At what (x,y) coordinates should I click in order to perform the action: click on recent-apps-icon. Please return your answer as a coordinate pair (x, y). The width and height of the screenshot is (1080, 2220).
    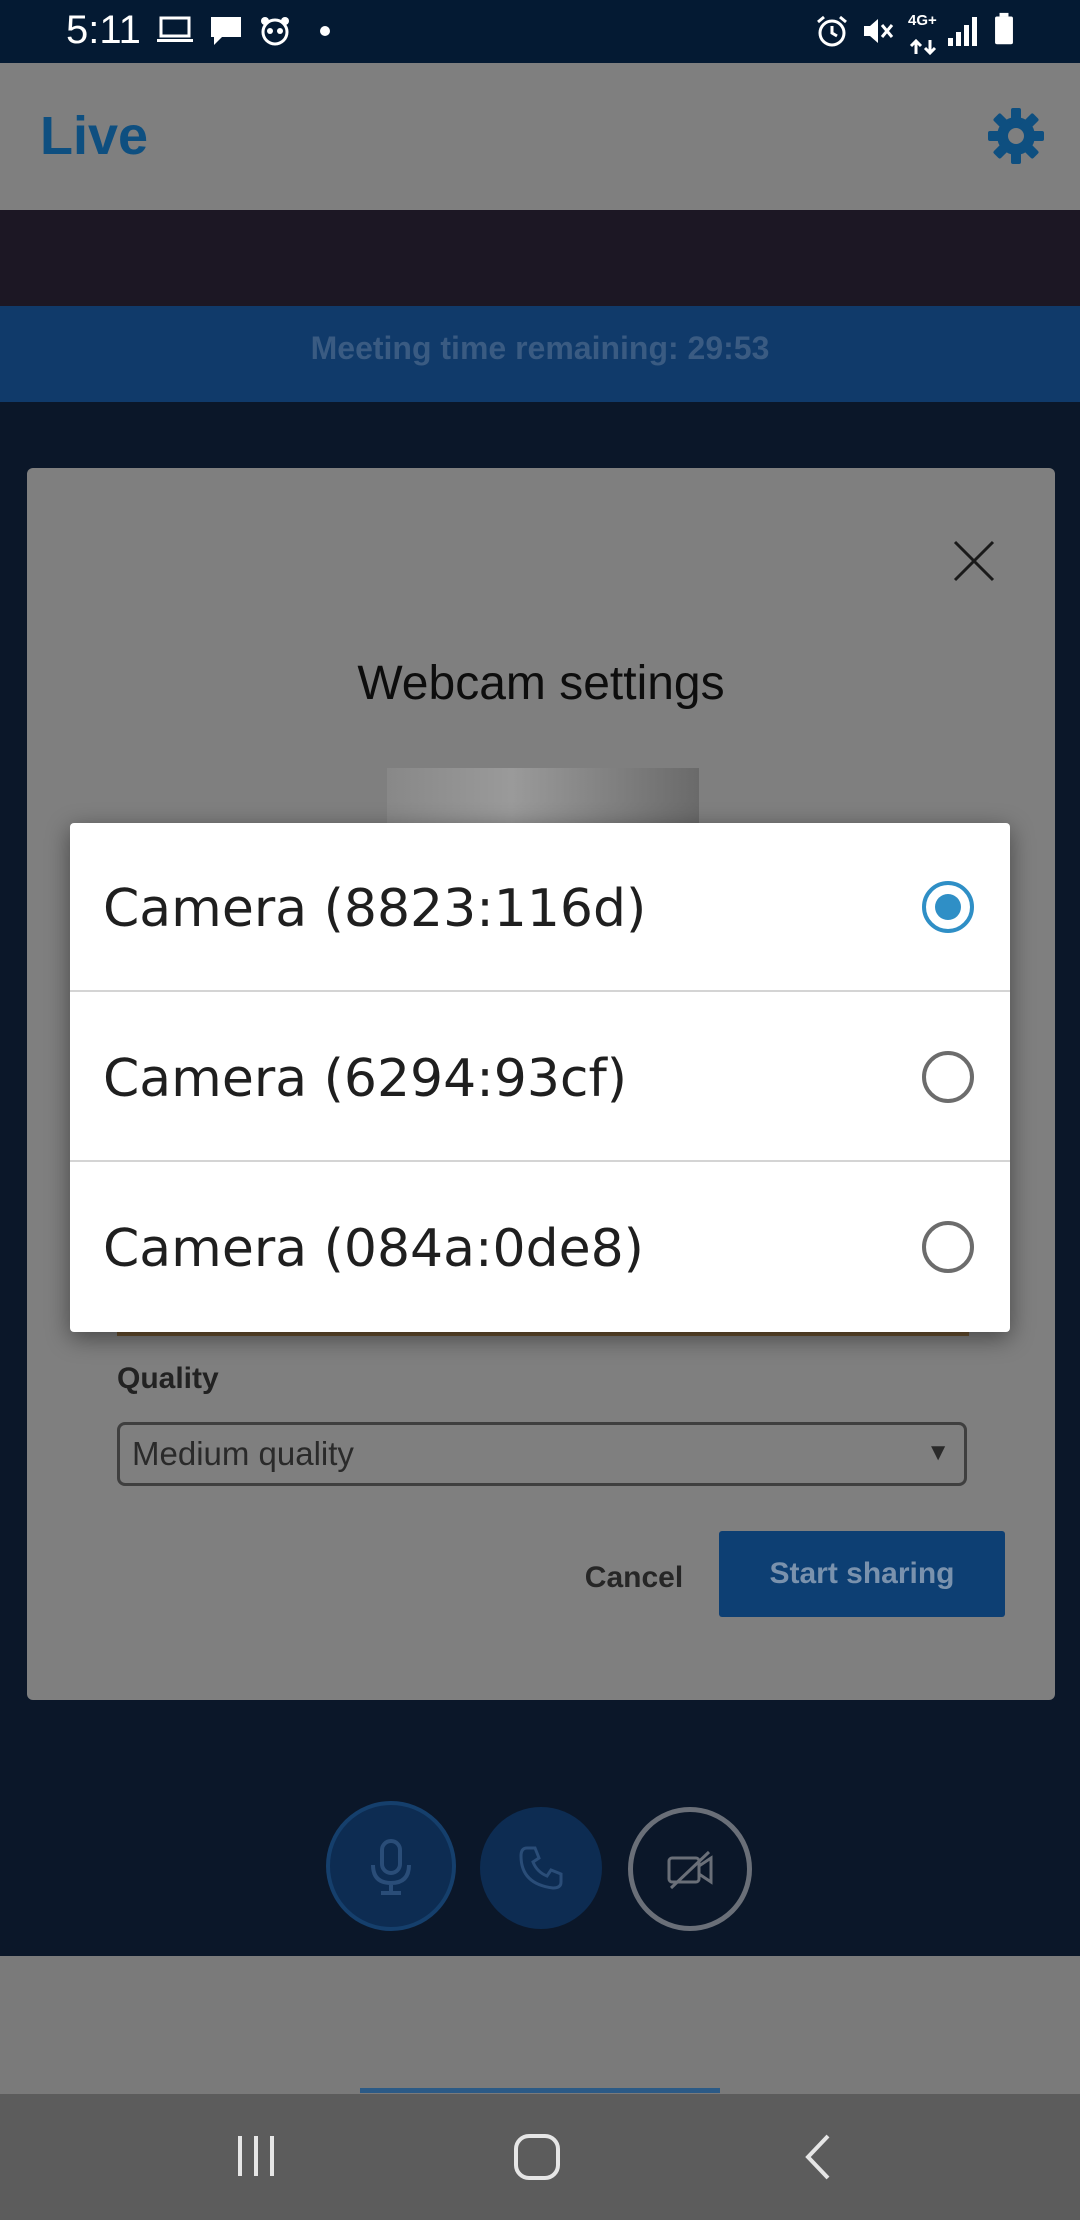
    Looking at the image, I should click on (256, 2156).